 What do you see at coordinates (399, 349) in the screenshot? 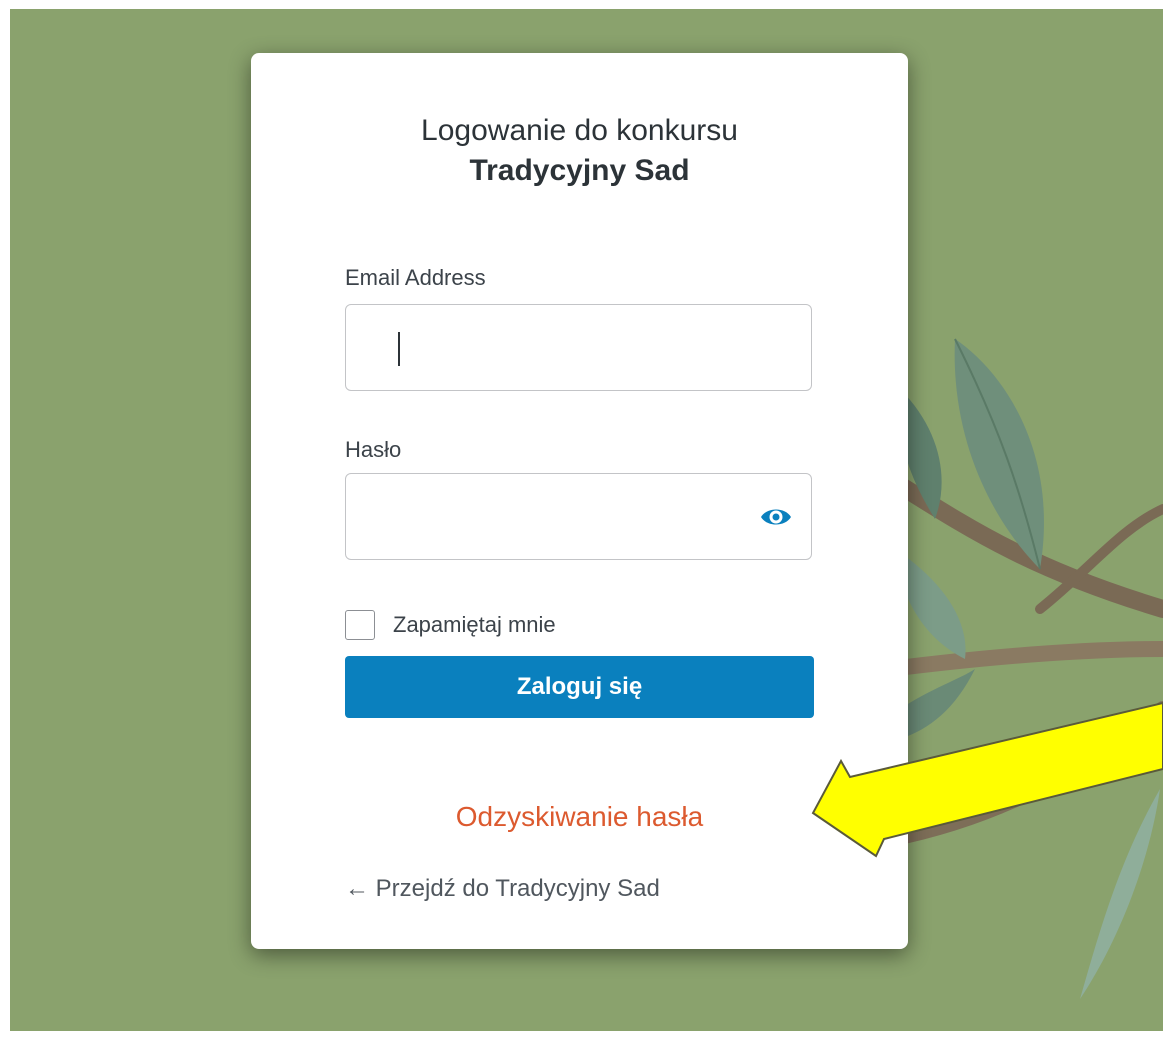
I see `text-caret` at bounding box center [399, 349].